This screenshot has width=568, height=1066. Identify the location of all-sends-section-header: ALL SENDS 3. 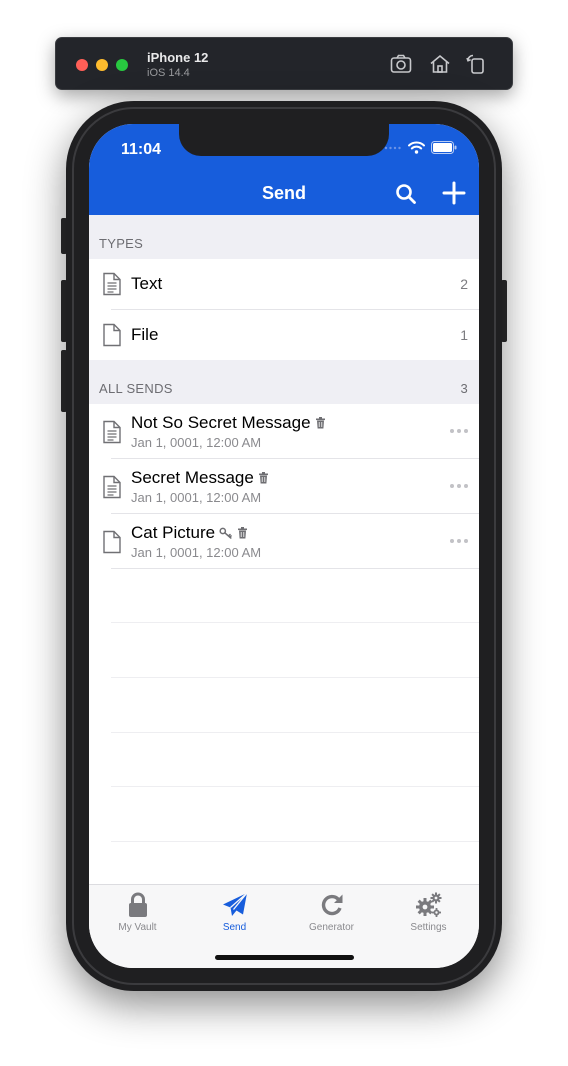
(284, 382).